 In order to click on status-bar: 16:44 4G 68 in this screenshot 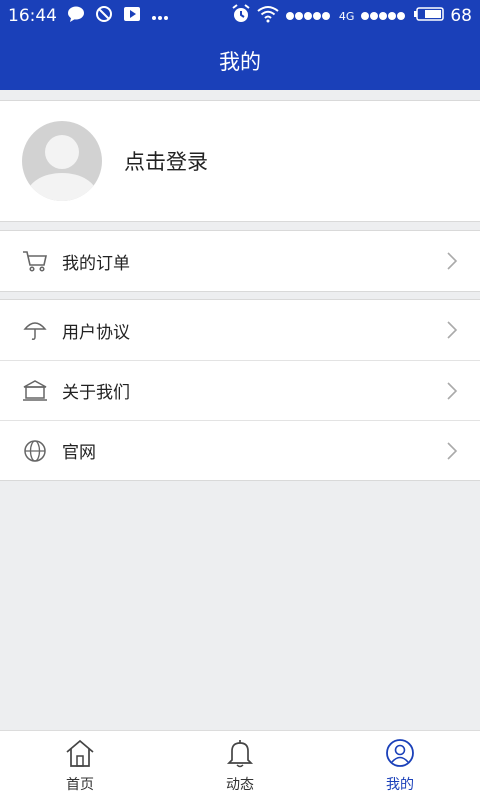, I will do `click(240, 16)`.